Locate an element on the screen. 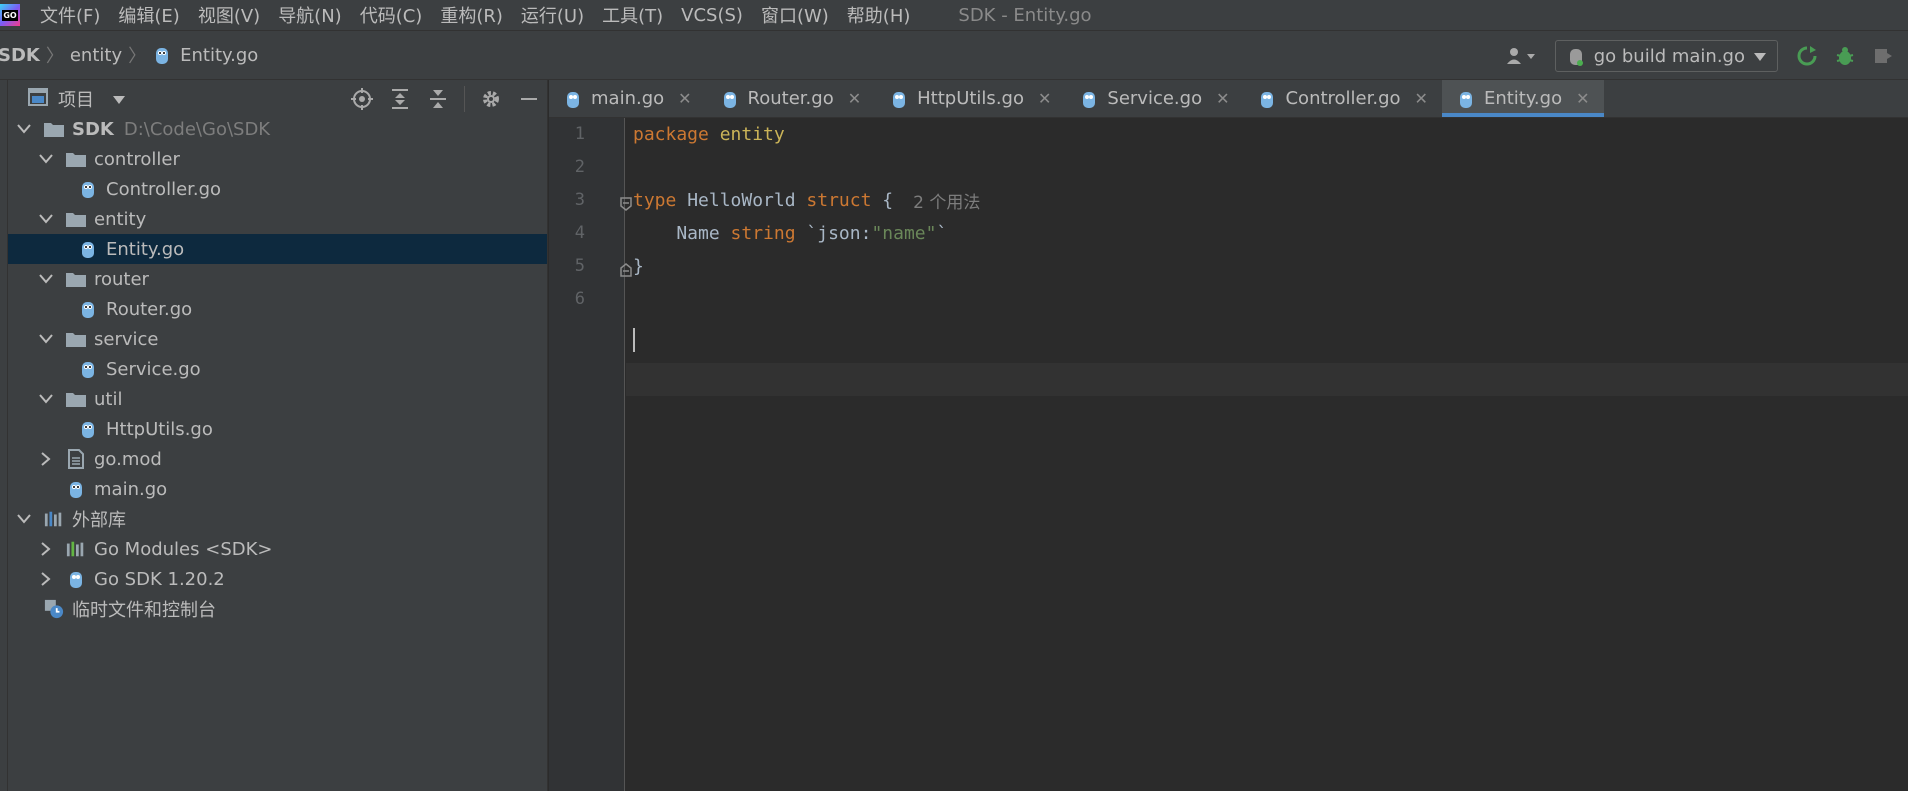 The height and width of the screenshot is (791, 1908). tree-item-file: Controller.go is located at coordinates (277, 189).